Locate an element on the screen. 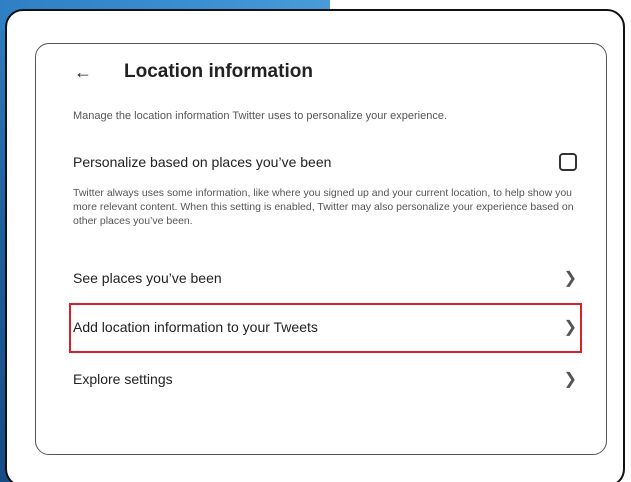 This screenshot has height=482, width=631. see-places-label: See places you’ve been is located at coordinates (147, 278).